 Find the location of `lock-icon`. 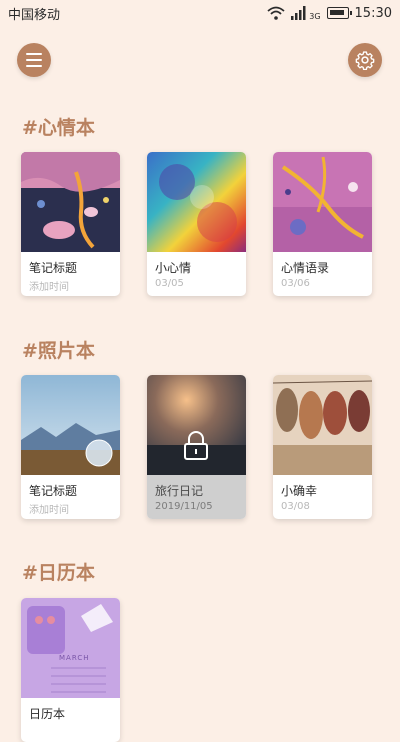

lock-icon is located at coordinates (196, 445).